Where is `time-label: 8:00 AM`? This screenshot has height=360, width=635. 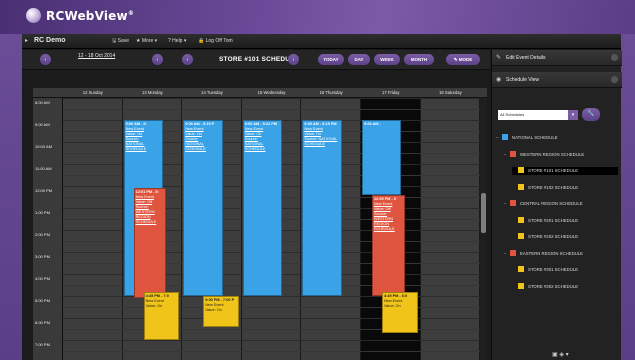
time-label: 8:00 AM is located at coordinates (42, 102).